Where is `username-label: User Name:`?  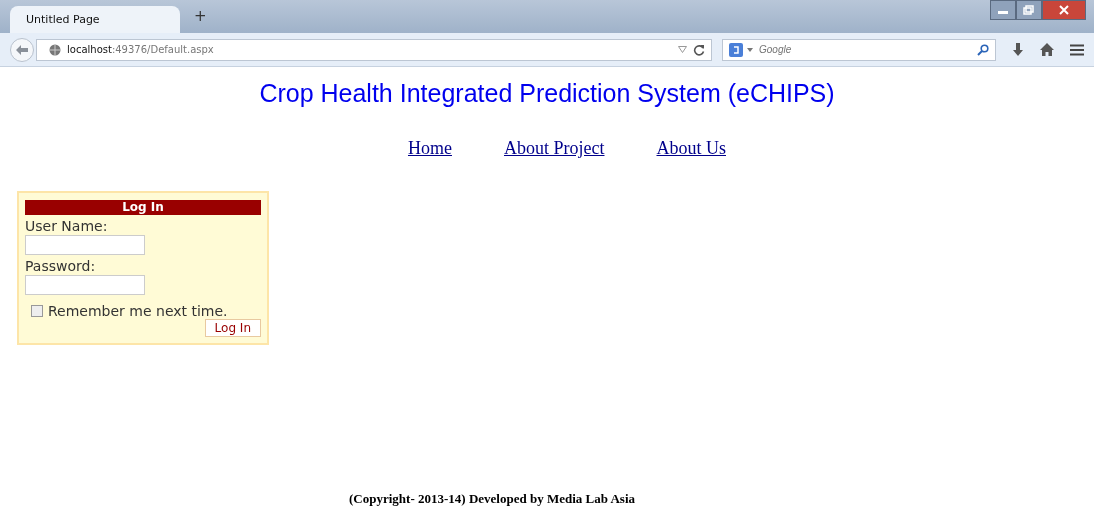
username-label: User Name: is located at coordinates (66, 226).